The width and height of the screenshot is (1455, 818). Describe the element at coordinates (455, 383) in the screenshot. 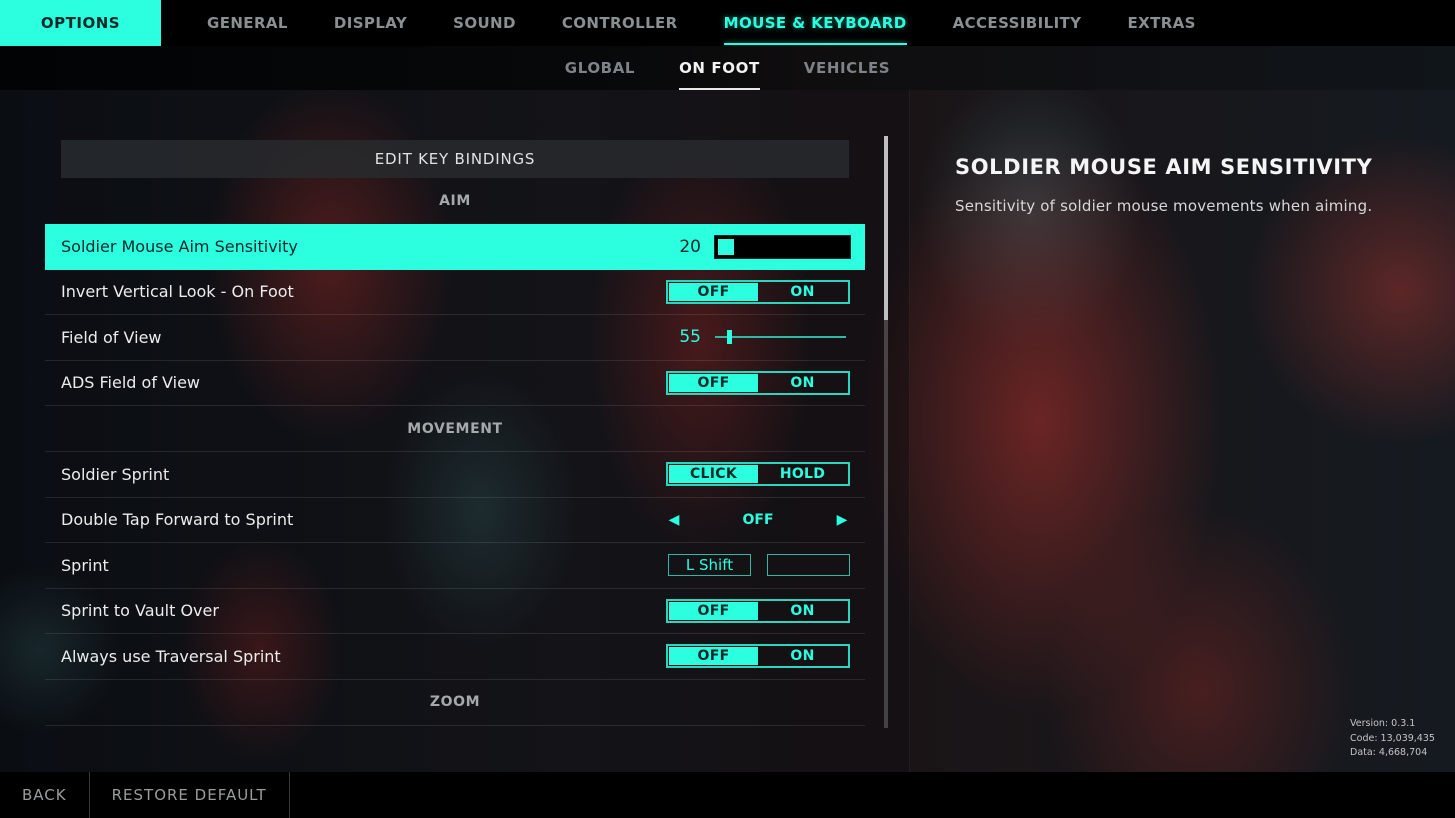

I see `setting-ads-field-of-view: ADS Field of View OFF ON` at that location.